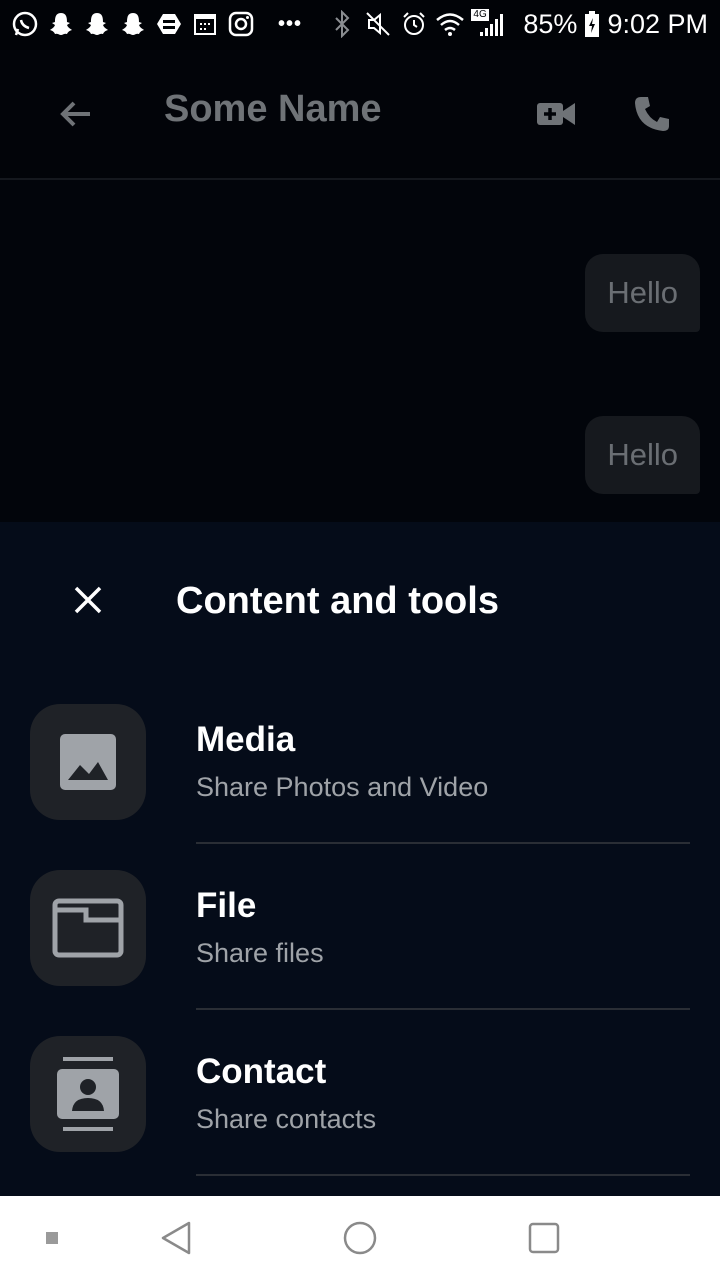 The width and height of the screenshot is (720, 1280). I want to click on option-title: File, so click(226, 905).